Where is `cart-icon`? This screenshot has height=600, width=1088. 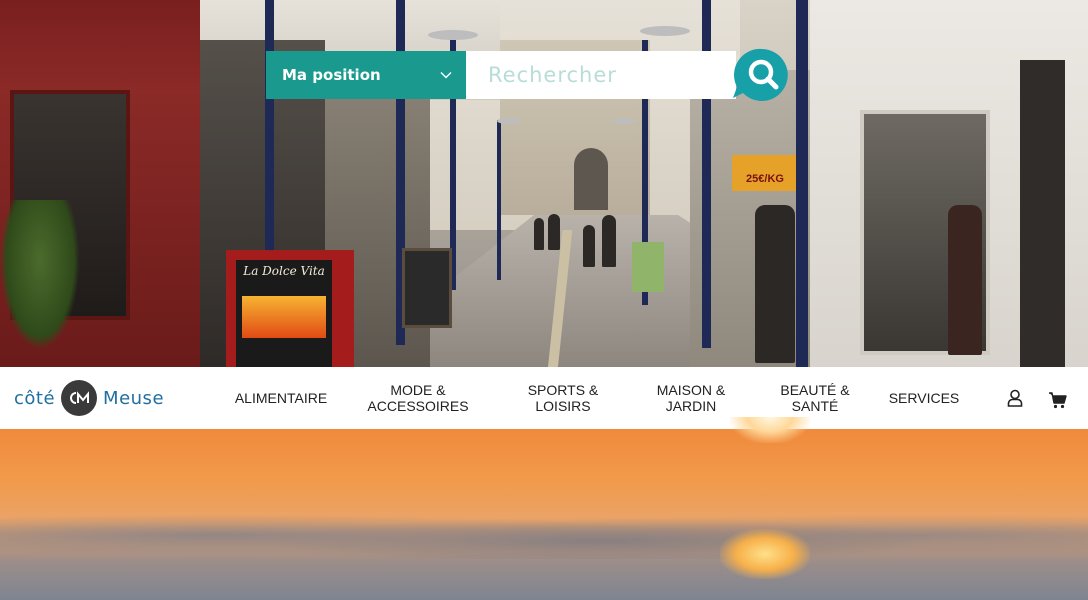 cart-icon is located at coordinates (1058, 400).